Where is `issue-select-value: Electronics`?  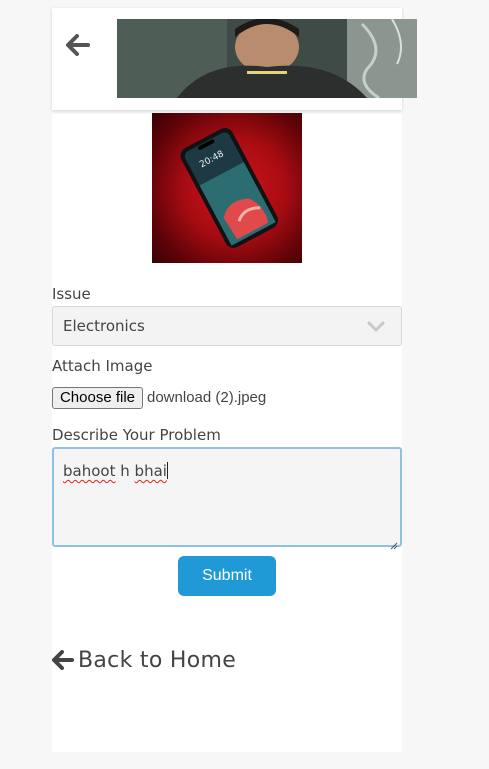 issue-select-value: Electronics is located at coordinates (104, 326).